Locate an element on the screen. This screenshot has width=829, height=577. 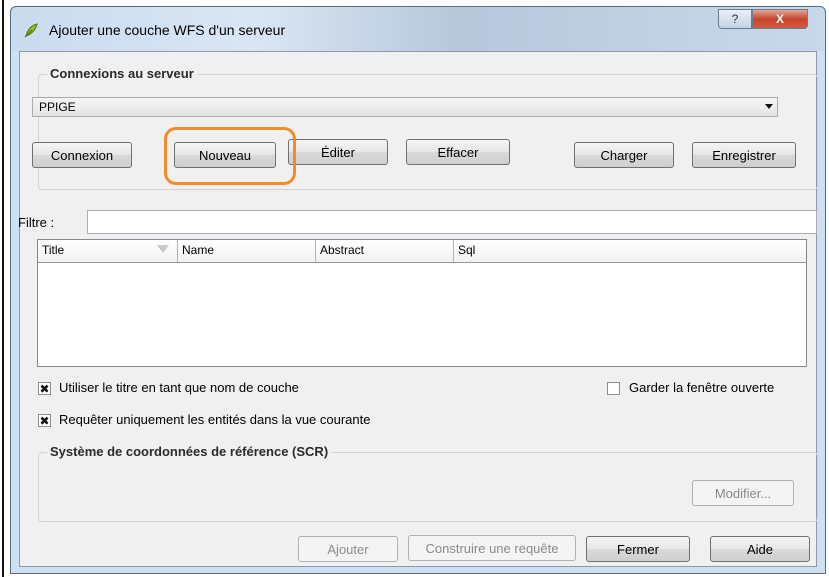
help-label: ? is located at coordinates (735, 19).